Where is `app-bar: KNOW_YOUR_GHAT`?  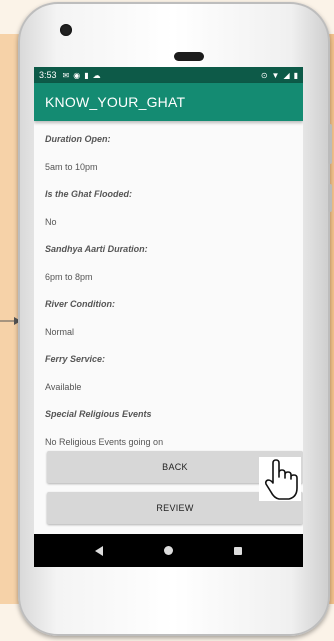 app-bar: KNOW_YOUR_GHAT is located at coordinates (168, 102).